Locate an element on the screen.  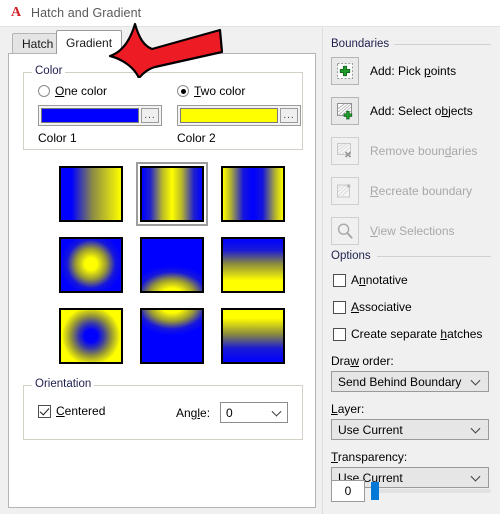
boundary-view-selections-label: View Selections is located at coordinates (412, 231).